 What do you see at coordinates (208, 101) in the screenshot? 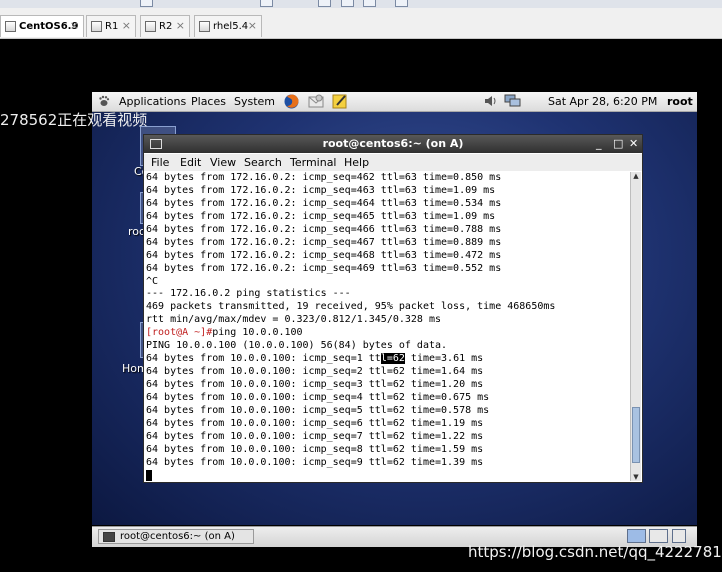
I see `places-menu: Places` at bounding box center [208, 101].